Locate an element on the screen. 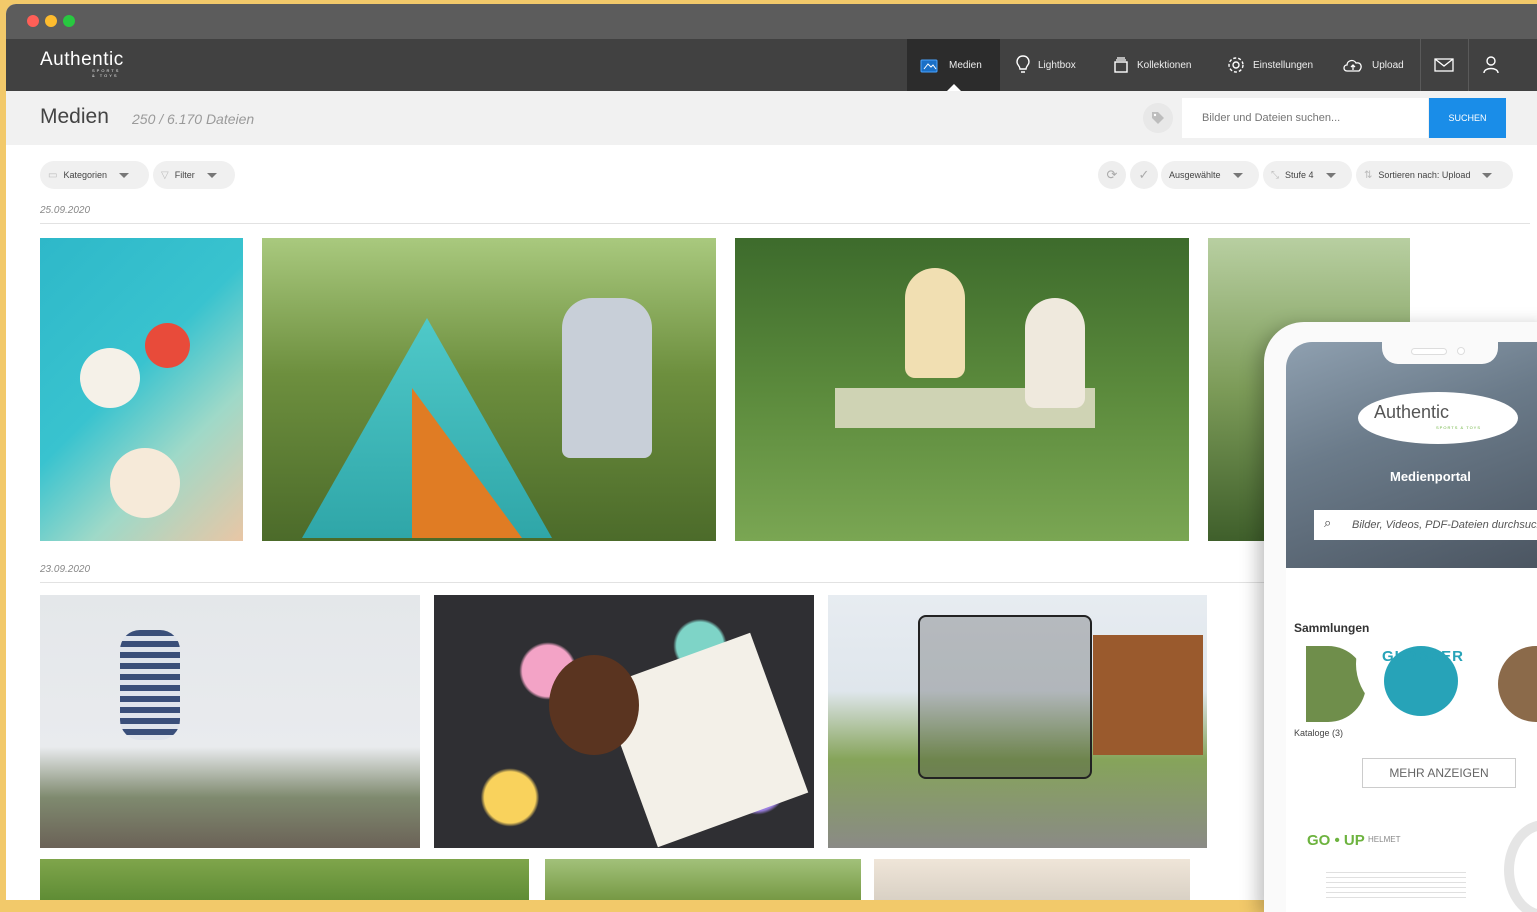 The image size is (1537, 912). refresh-button: ⟳ is located at coordinates (1112, 175).